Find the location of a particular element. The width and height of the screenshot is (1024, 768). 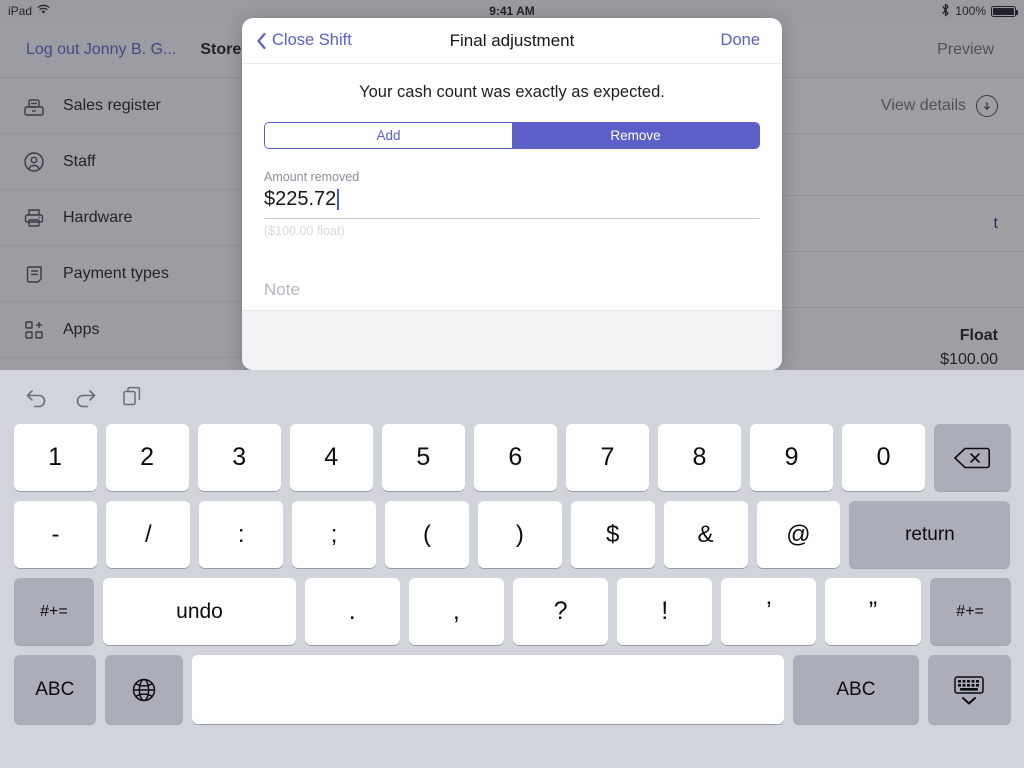

key-1: 1 is located at coordinates (55, 457).